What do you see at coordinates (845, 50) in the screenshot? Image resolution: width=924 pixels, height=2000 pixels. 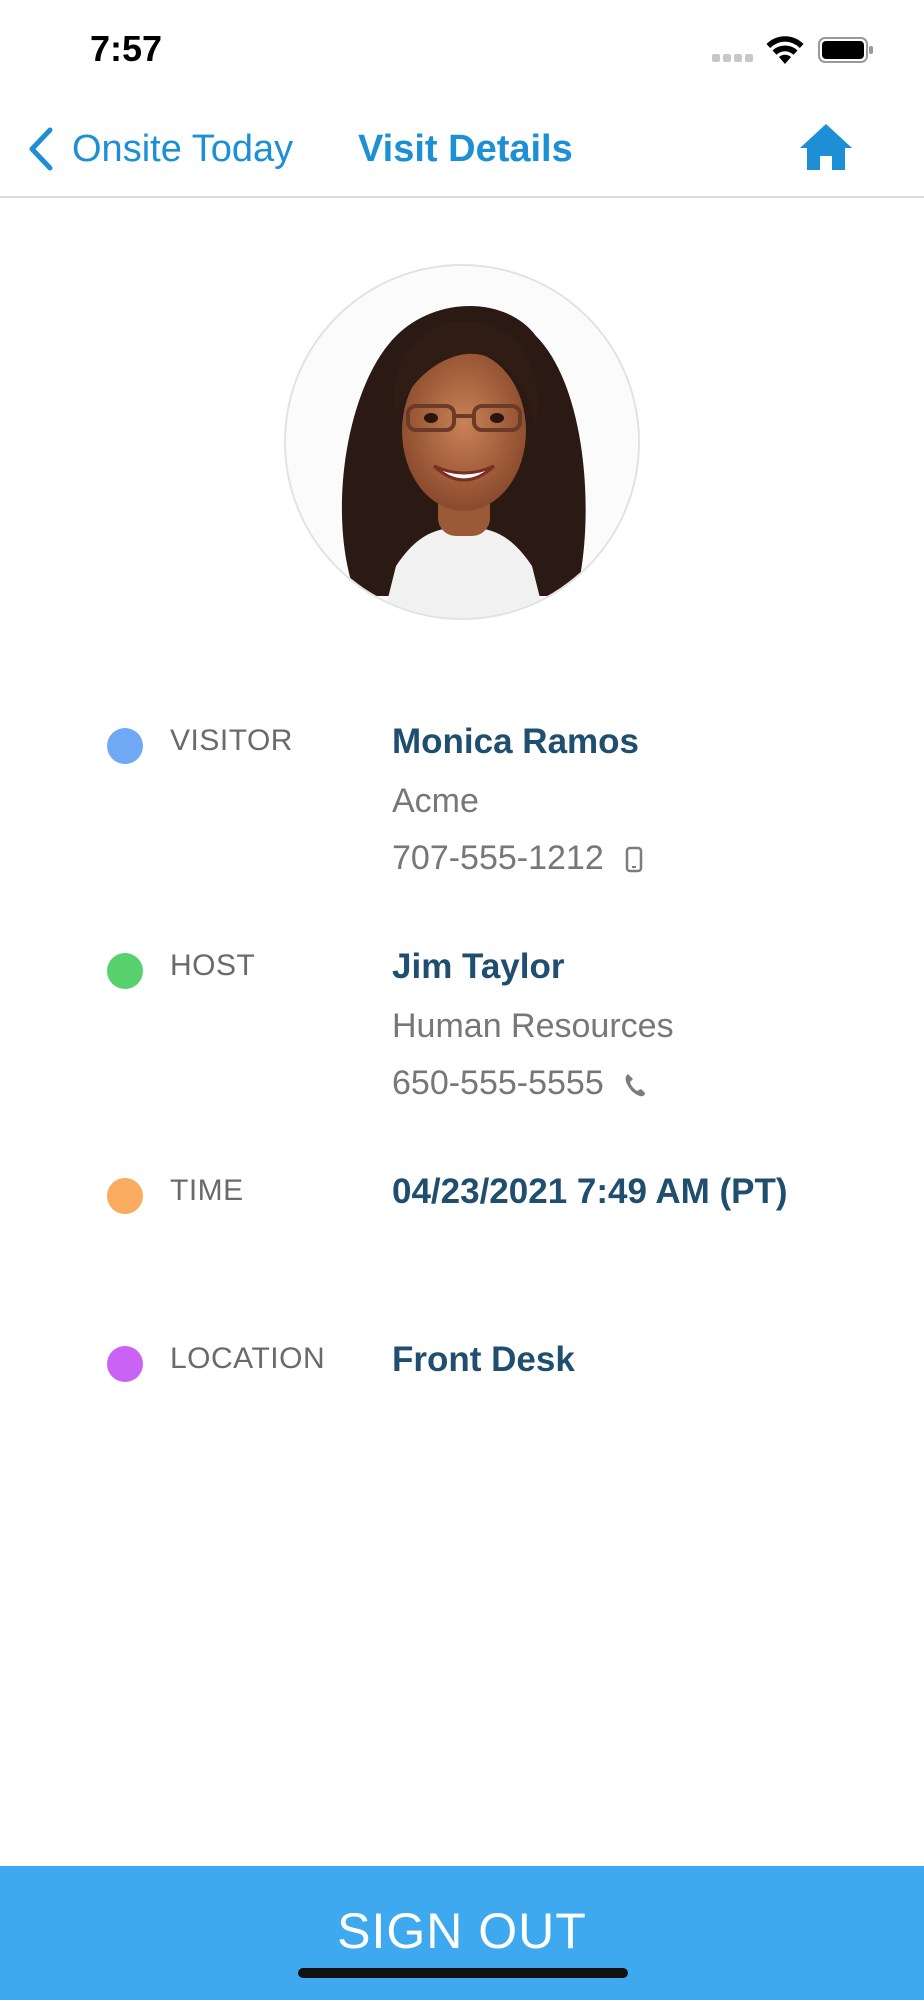 I see `battery-icon` at bounding box center [845, 50].